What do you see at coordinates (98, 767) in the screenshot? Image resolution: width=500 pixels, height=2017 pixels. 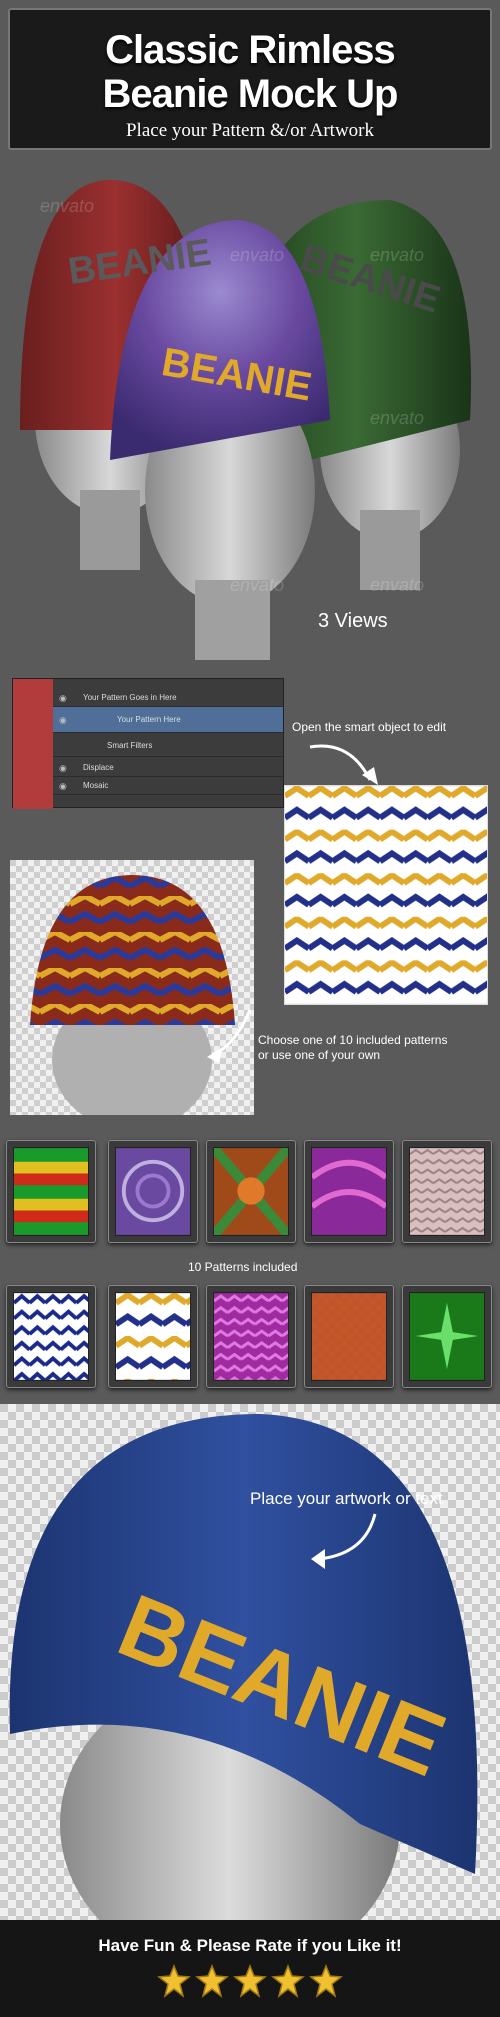 I see `filter-displace-label: Displace` at bounding box center [98, 767].